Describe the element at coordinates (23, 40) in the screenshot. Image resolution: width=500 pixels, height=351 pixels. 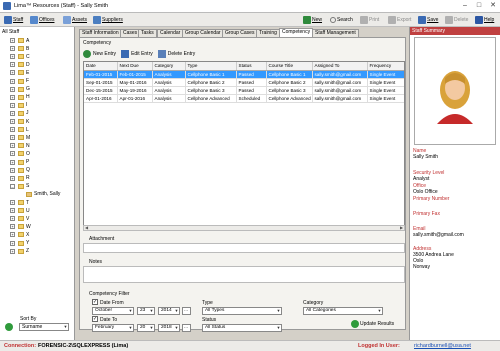
I see `tree-node-a: A` at that location.